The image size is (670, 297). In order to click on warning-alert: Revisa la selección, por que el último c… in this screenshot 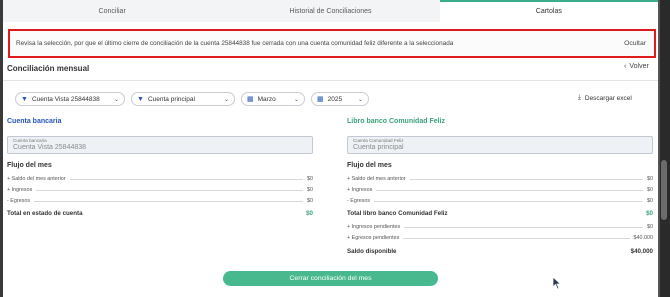, I will do `click(332, 43)`.